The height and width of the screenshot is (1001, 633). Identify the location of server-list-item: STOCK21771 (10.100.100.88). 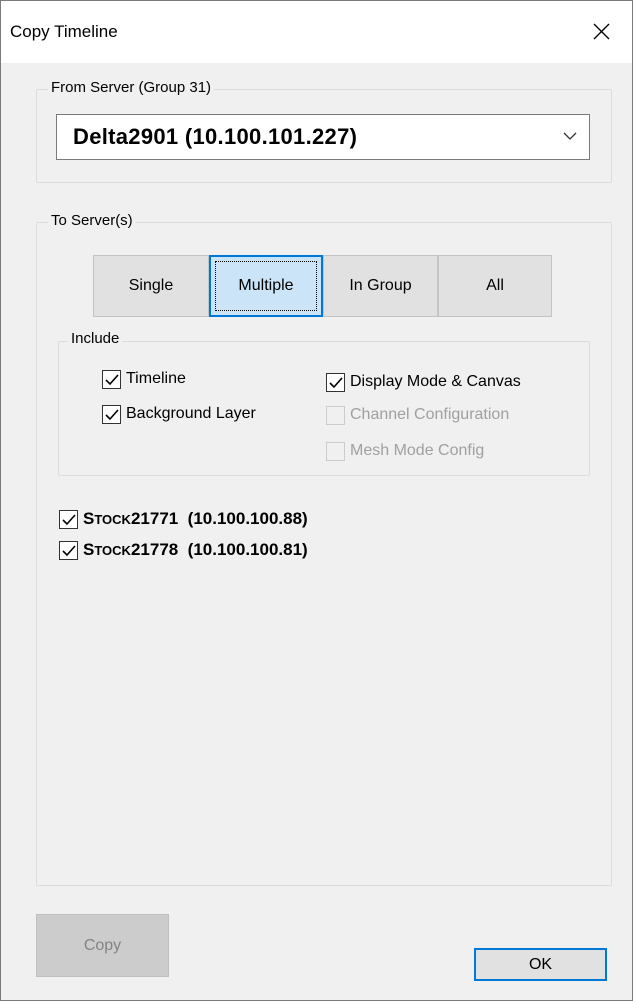
(183, 519).